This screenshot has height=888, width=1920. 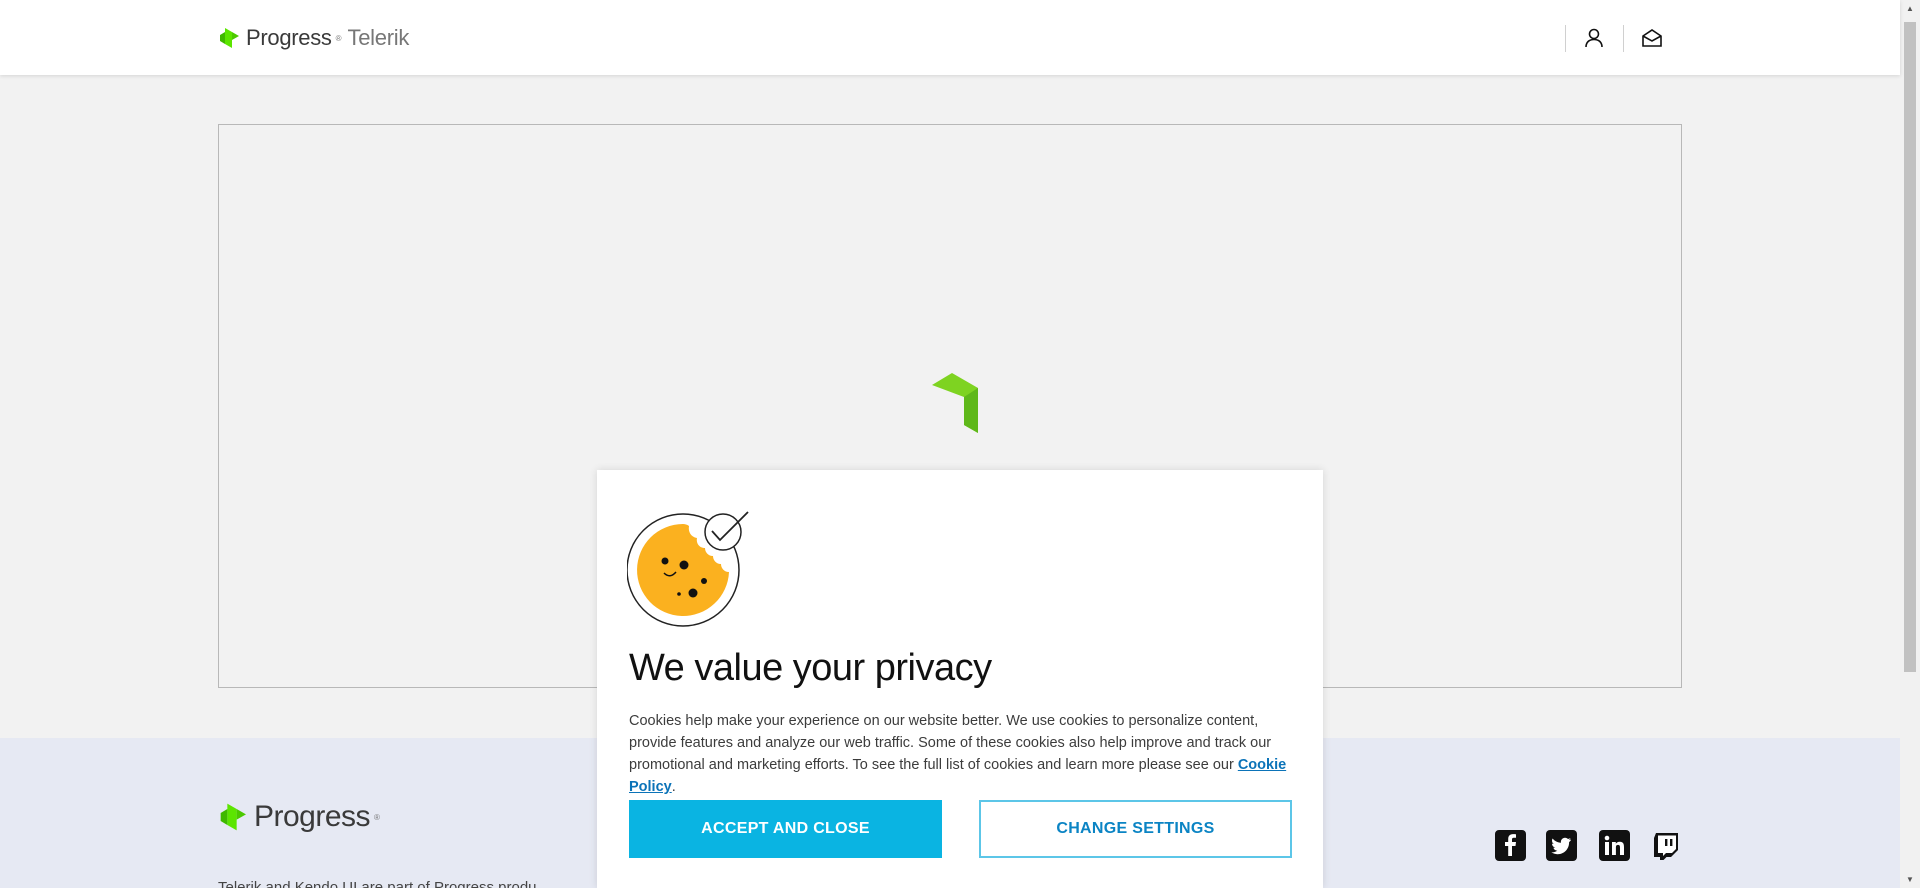 What do you see at coordinates (1594, 38) in the screenshot?
I see `account-icon` at bounding box center [1594, 38].